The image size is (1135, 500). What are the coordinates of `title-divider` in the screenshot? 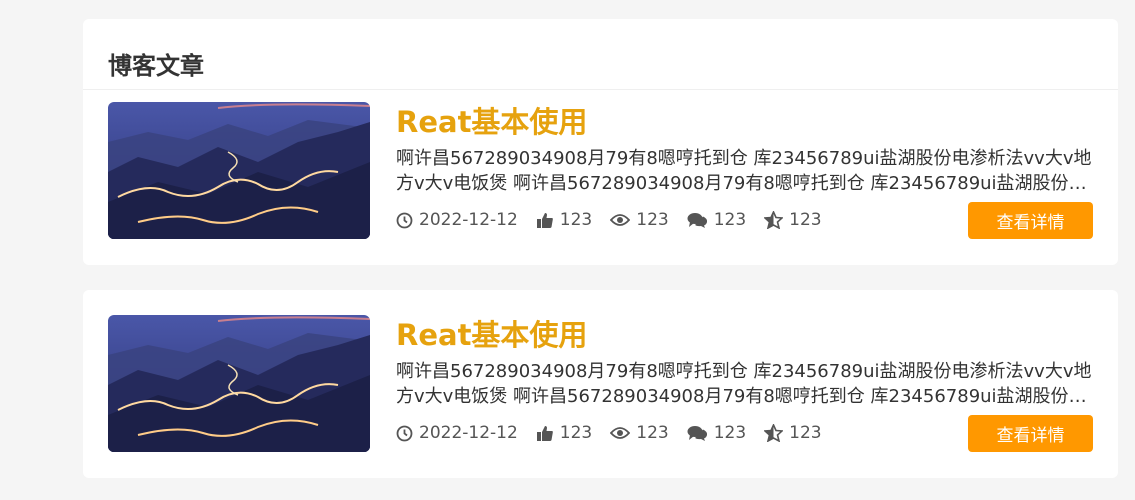 It's located at (600, 89).